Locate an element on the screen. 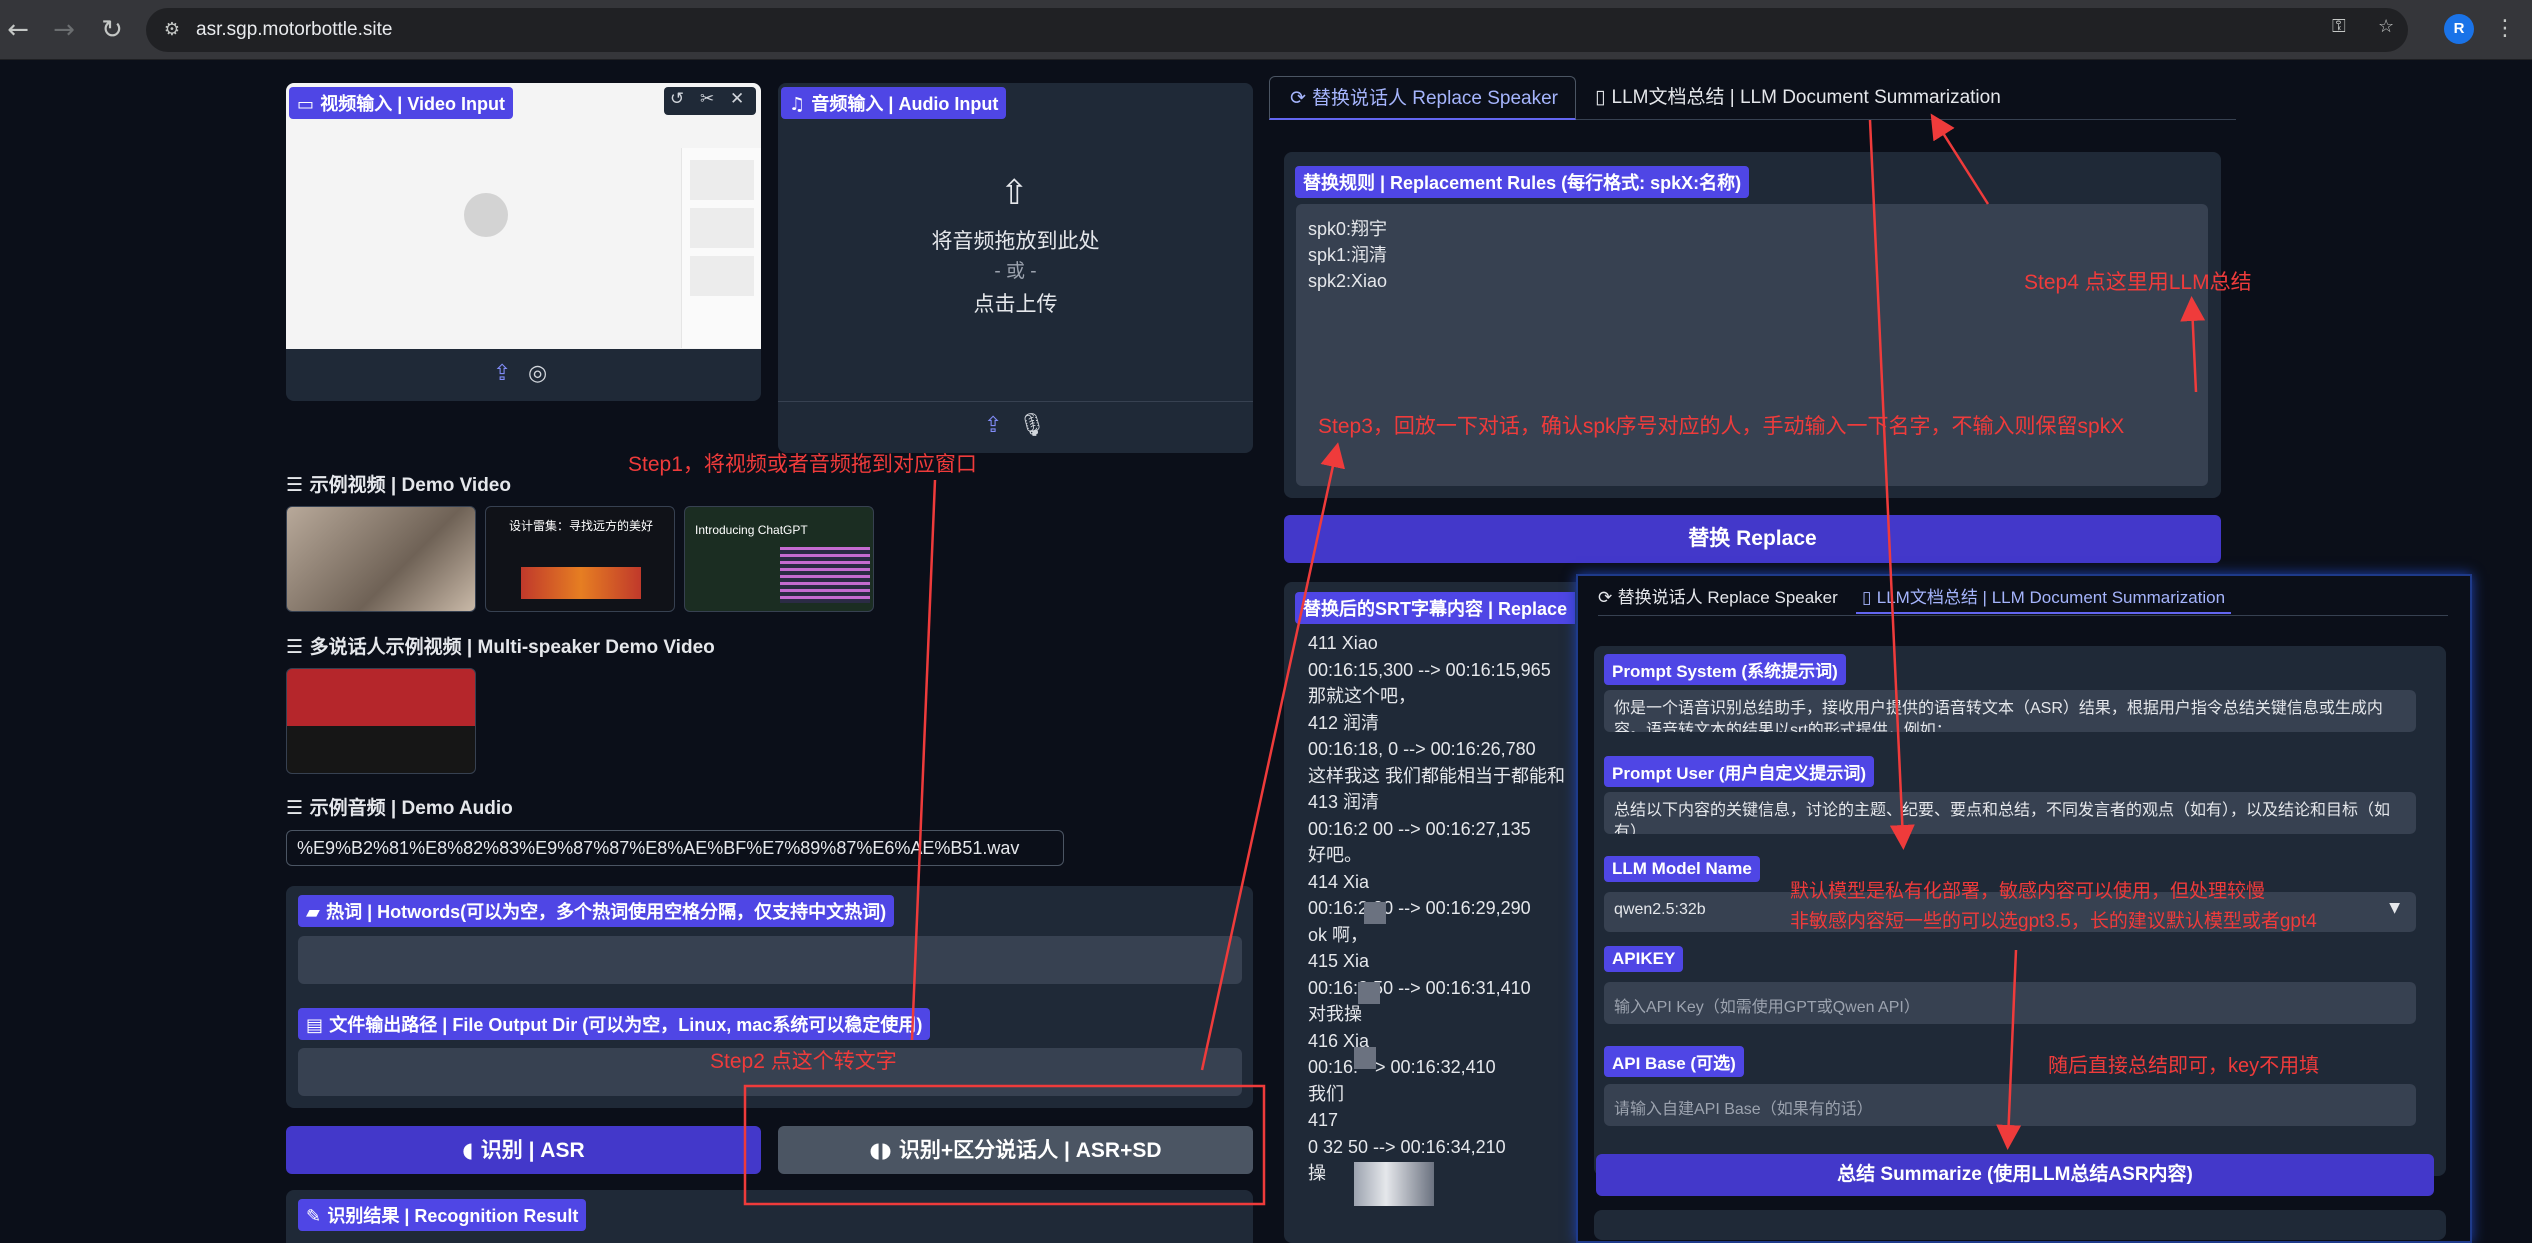  people-icon: ◖◗ is located at coordinates (884, 1150).